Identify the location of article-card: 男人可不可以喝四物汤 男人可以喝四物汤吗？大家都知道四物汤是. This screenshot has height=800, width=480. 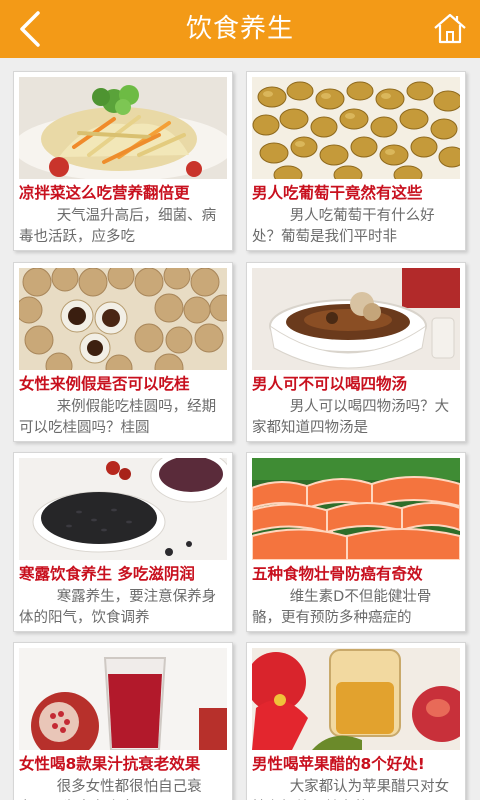
(356, 352).